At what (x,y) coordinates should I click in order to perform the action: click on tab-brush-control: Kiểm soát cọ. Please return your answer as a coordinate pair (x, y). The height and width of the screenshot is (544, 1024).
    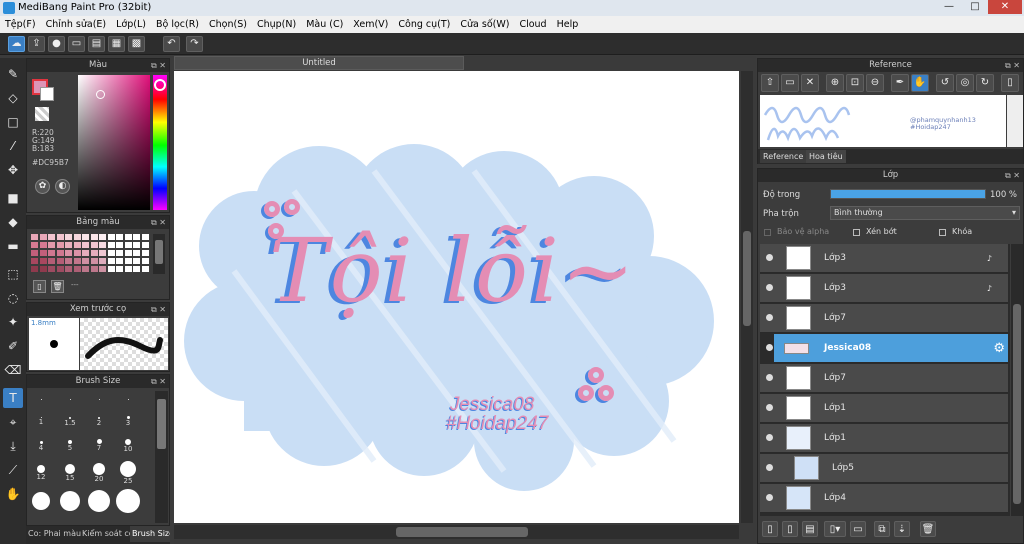
    Looking at the image, I should click on (108, 534).